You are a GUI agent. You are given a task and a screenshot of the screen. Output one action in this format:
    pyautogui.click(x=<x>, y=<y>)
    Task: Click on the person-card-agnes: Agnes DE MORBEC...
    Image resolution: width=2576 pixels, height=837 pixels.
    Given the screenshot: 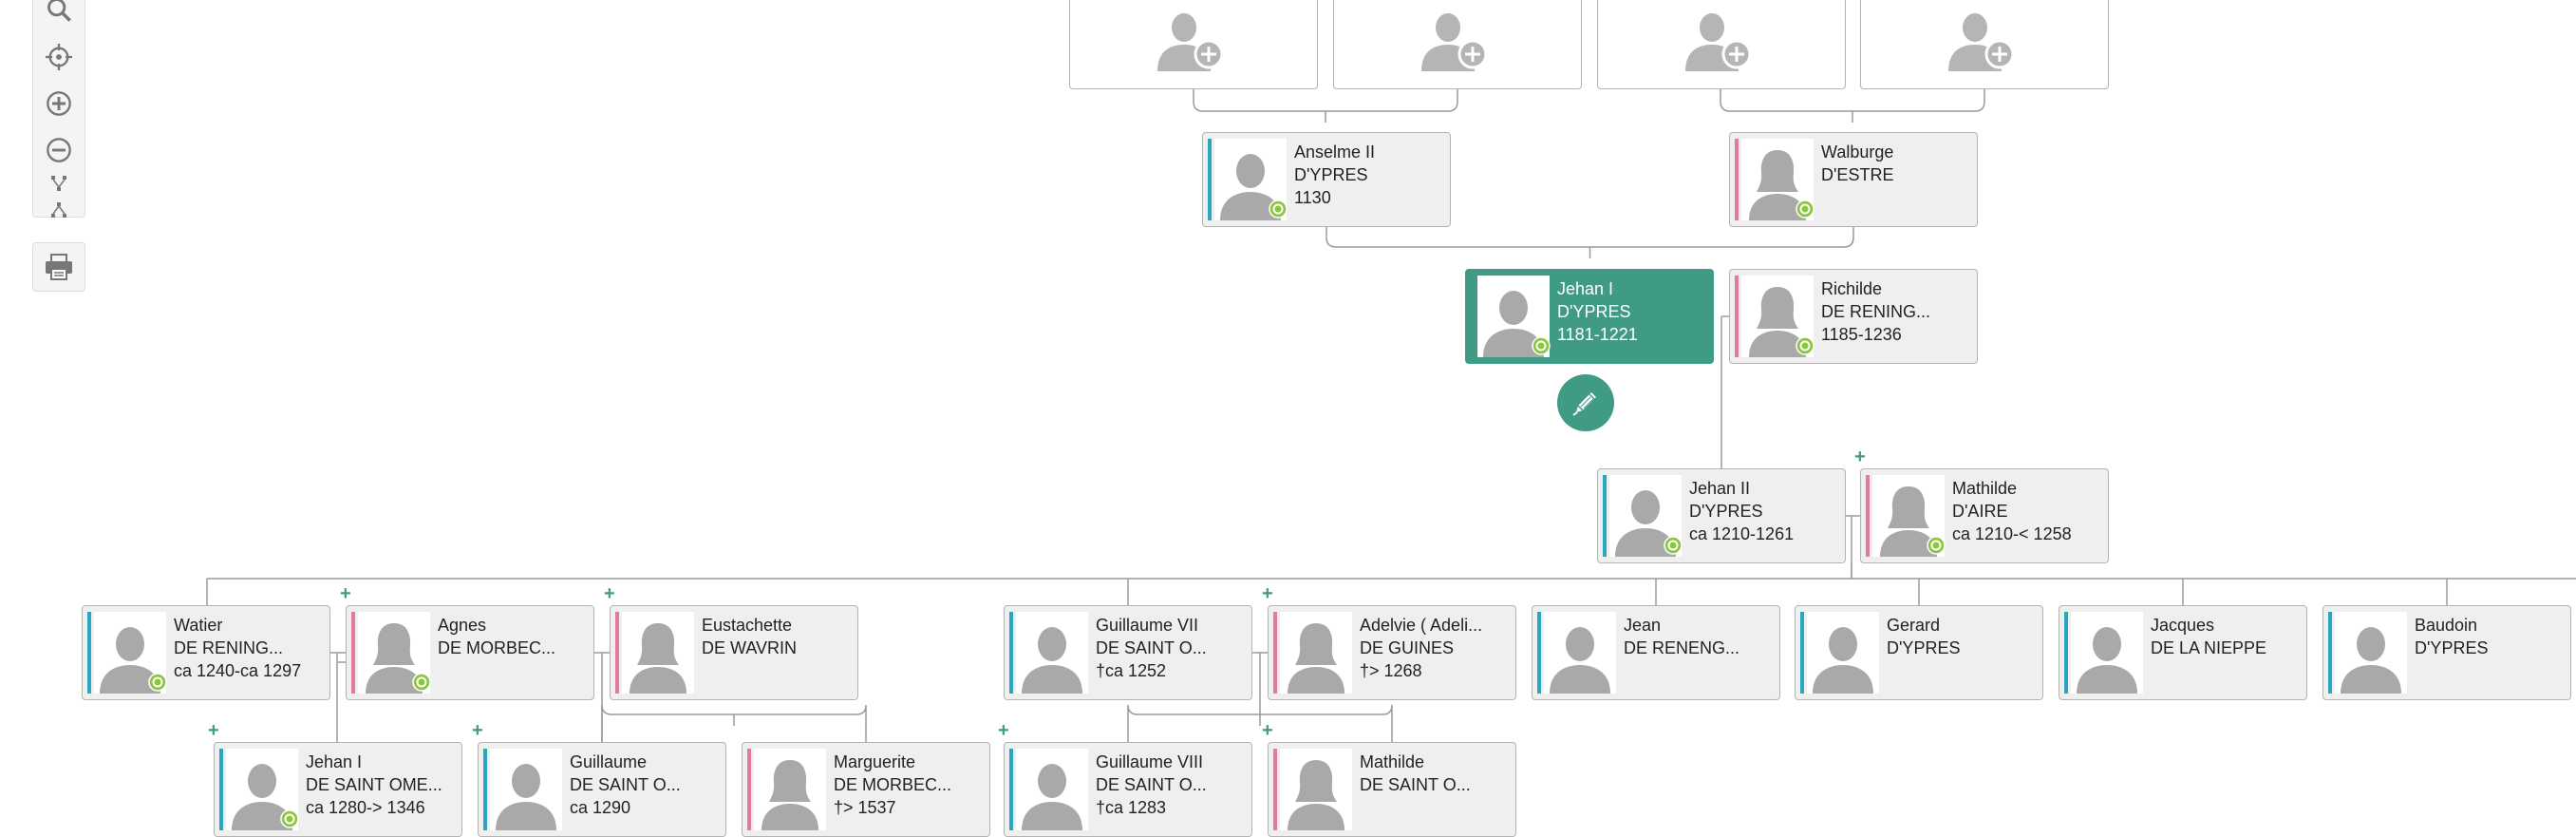 What is the action you would take?
    pyautogui.click(x=470, y=652)
    